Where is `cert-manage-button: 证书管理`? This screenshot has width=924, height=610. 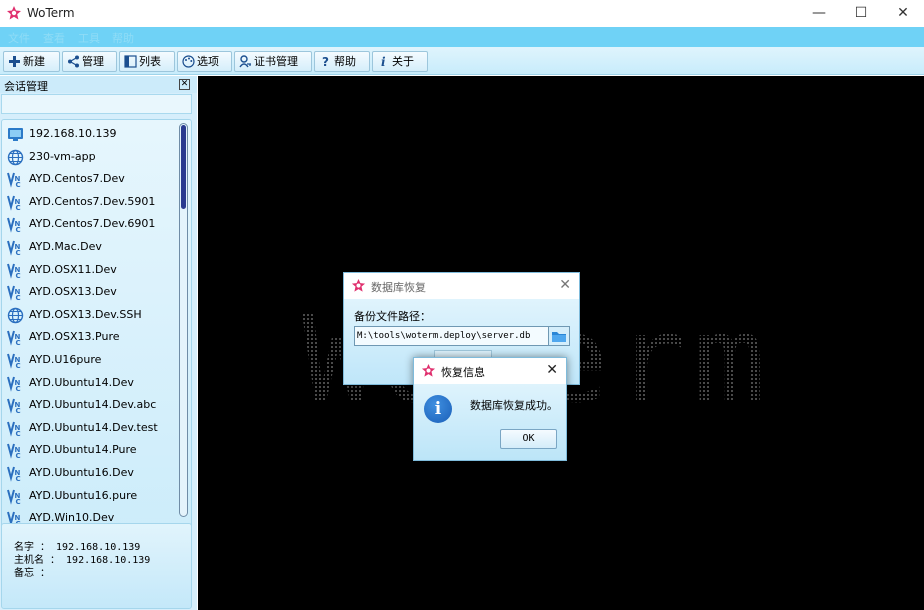
cert-manage-button: 证书管理 is located at coordinates (273, 61).